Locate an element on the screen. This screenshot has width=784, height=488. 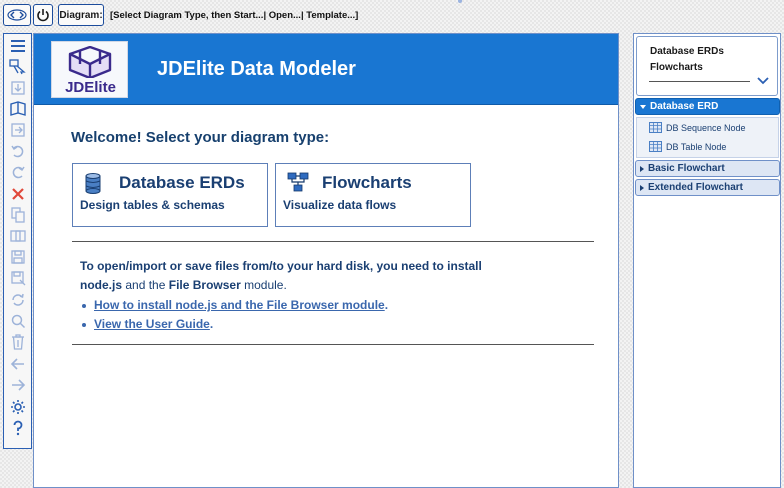
header-banner: JDElite JDElite Data Modeler is located at coordinates (326, 69).